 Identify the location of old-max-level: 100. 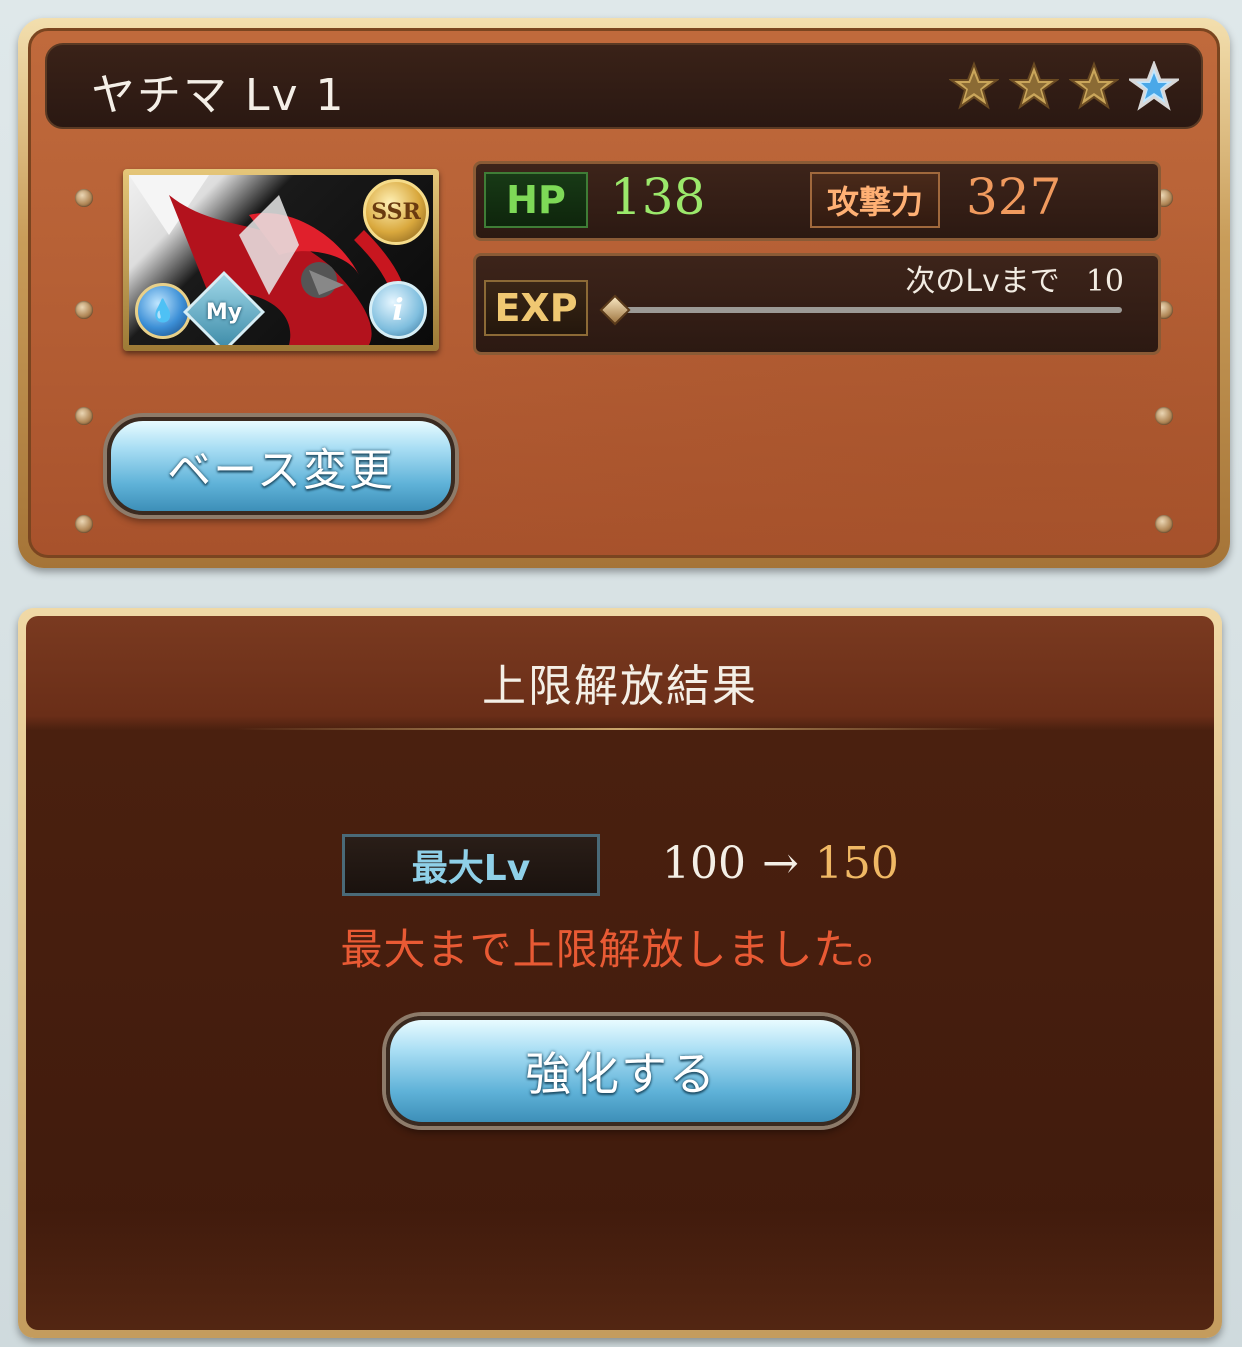
(704, 863).